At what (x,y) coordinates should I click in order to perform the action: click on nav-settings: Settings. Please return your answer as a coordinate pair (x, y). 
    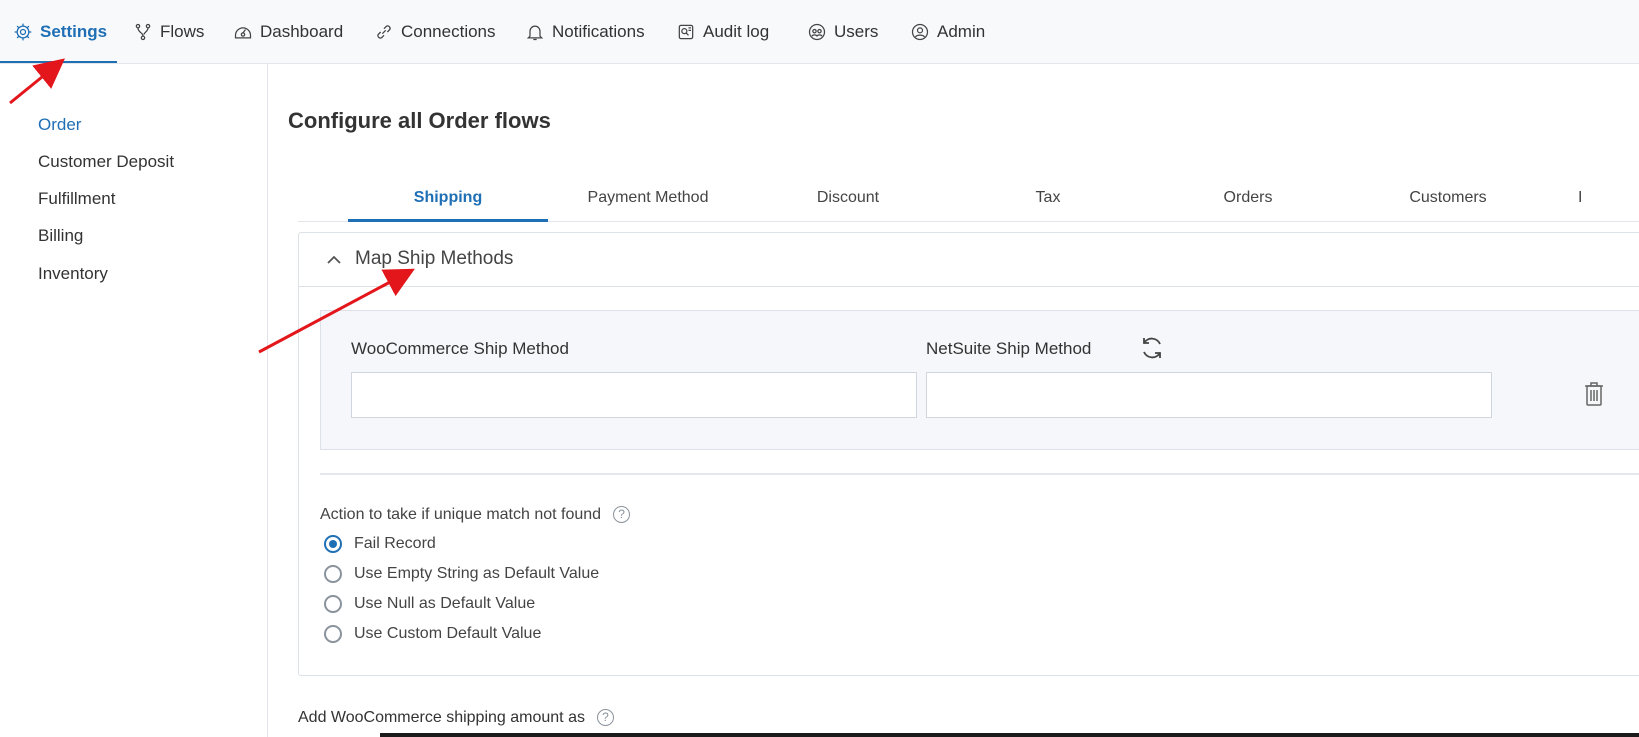
    Looking at the image, I should click on (60, 32).